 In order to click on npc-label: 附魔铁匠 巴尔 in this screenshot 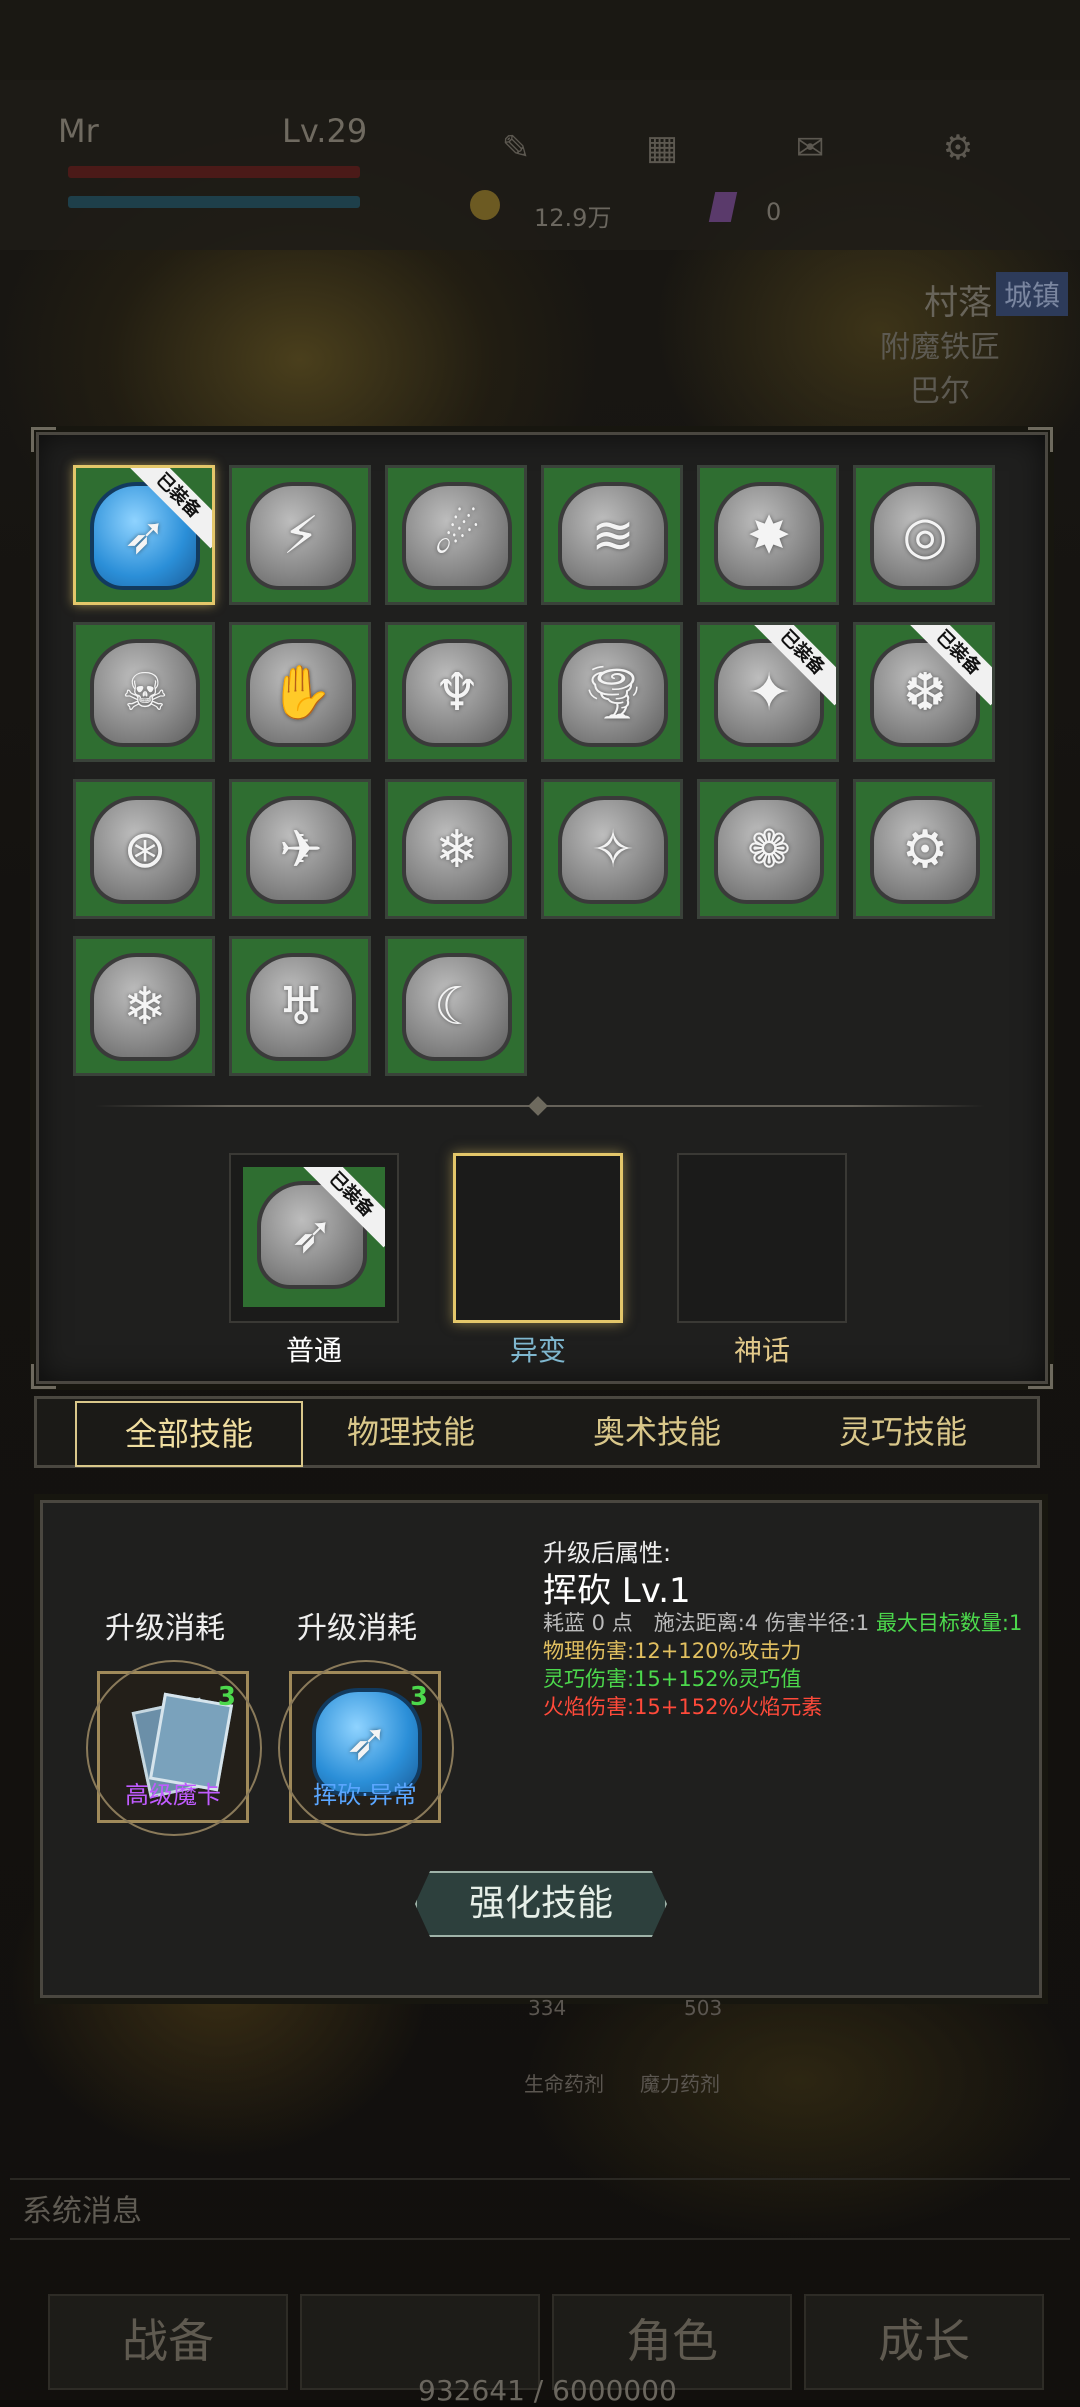, I will do `click(940, 370)`.